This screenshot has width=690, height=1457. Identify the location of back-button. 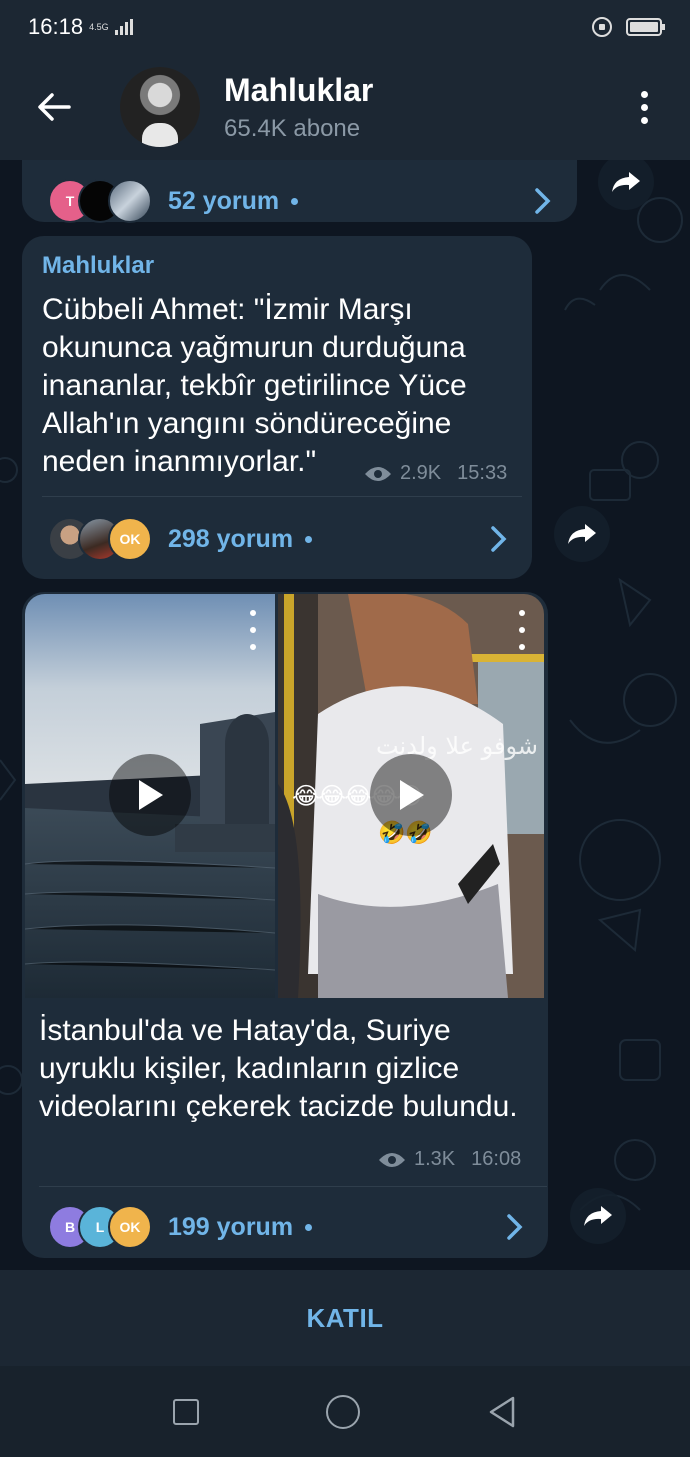
(54, 107).